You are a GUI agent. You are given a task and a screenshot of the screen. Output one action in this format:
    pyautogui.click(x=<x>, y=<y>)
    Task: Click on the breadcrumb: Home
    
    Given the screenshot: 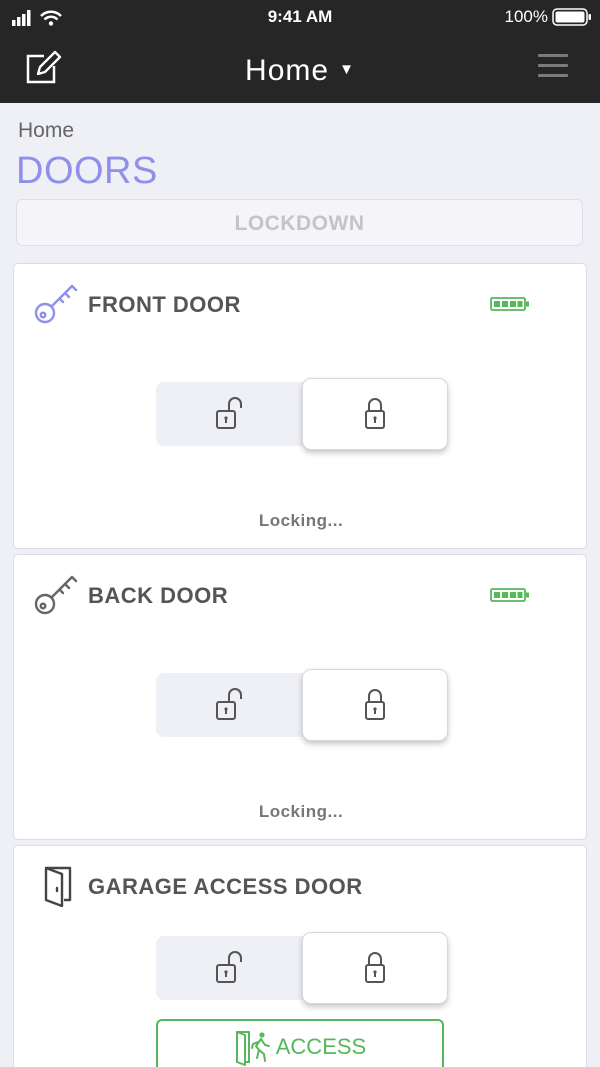 What is the action you would take?
    pyautogui.click(x=46, y=131)
    